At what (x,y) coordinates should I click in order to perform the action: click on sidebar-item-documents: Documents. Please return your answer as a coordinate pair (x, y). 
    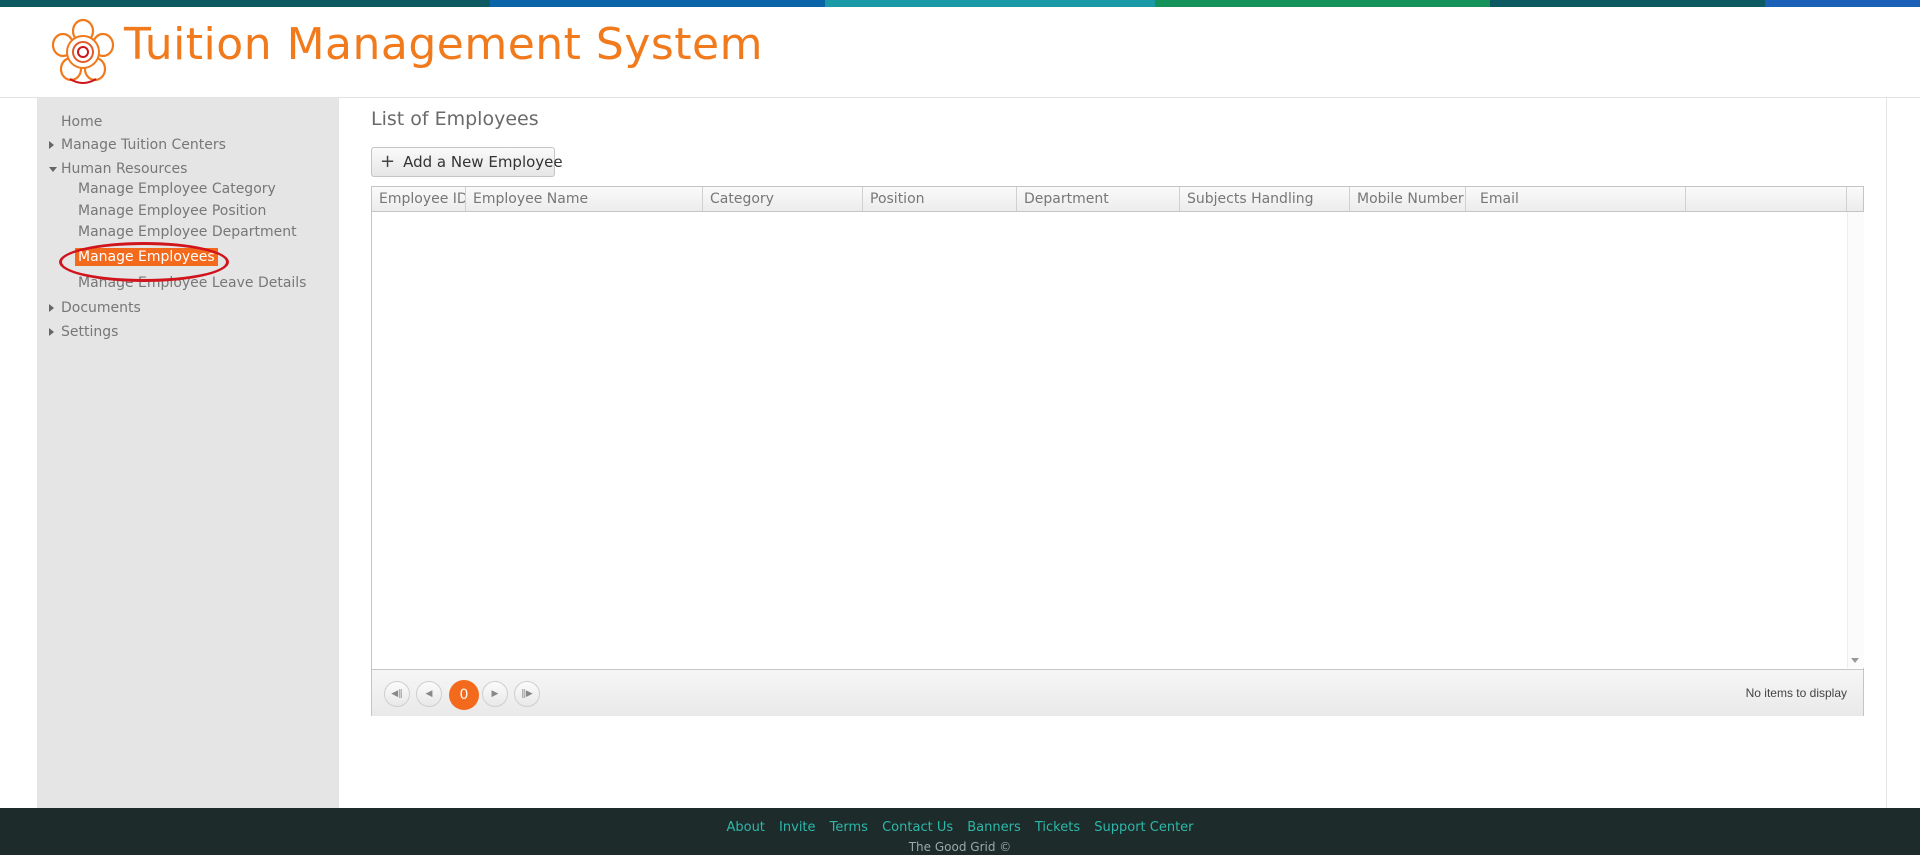
    Looking at the image, I should click on (95, 308).